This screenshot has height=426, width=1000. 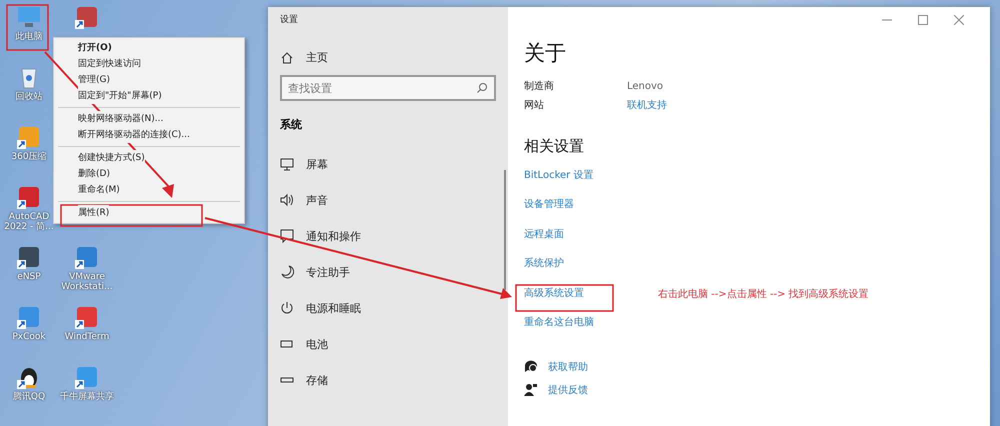 I want to click on nav-item: 存储, so click(x=388, y=380).